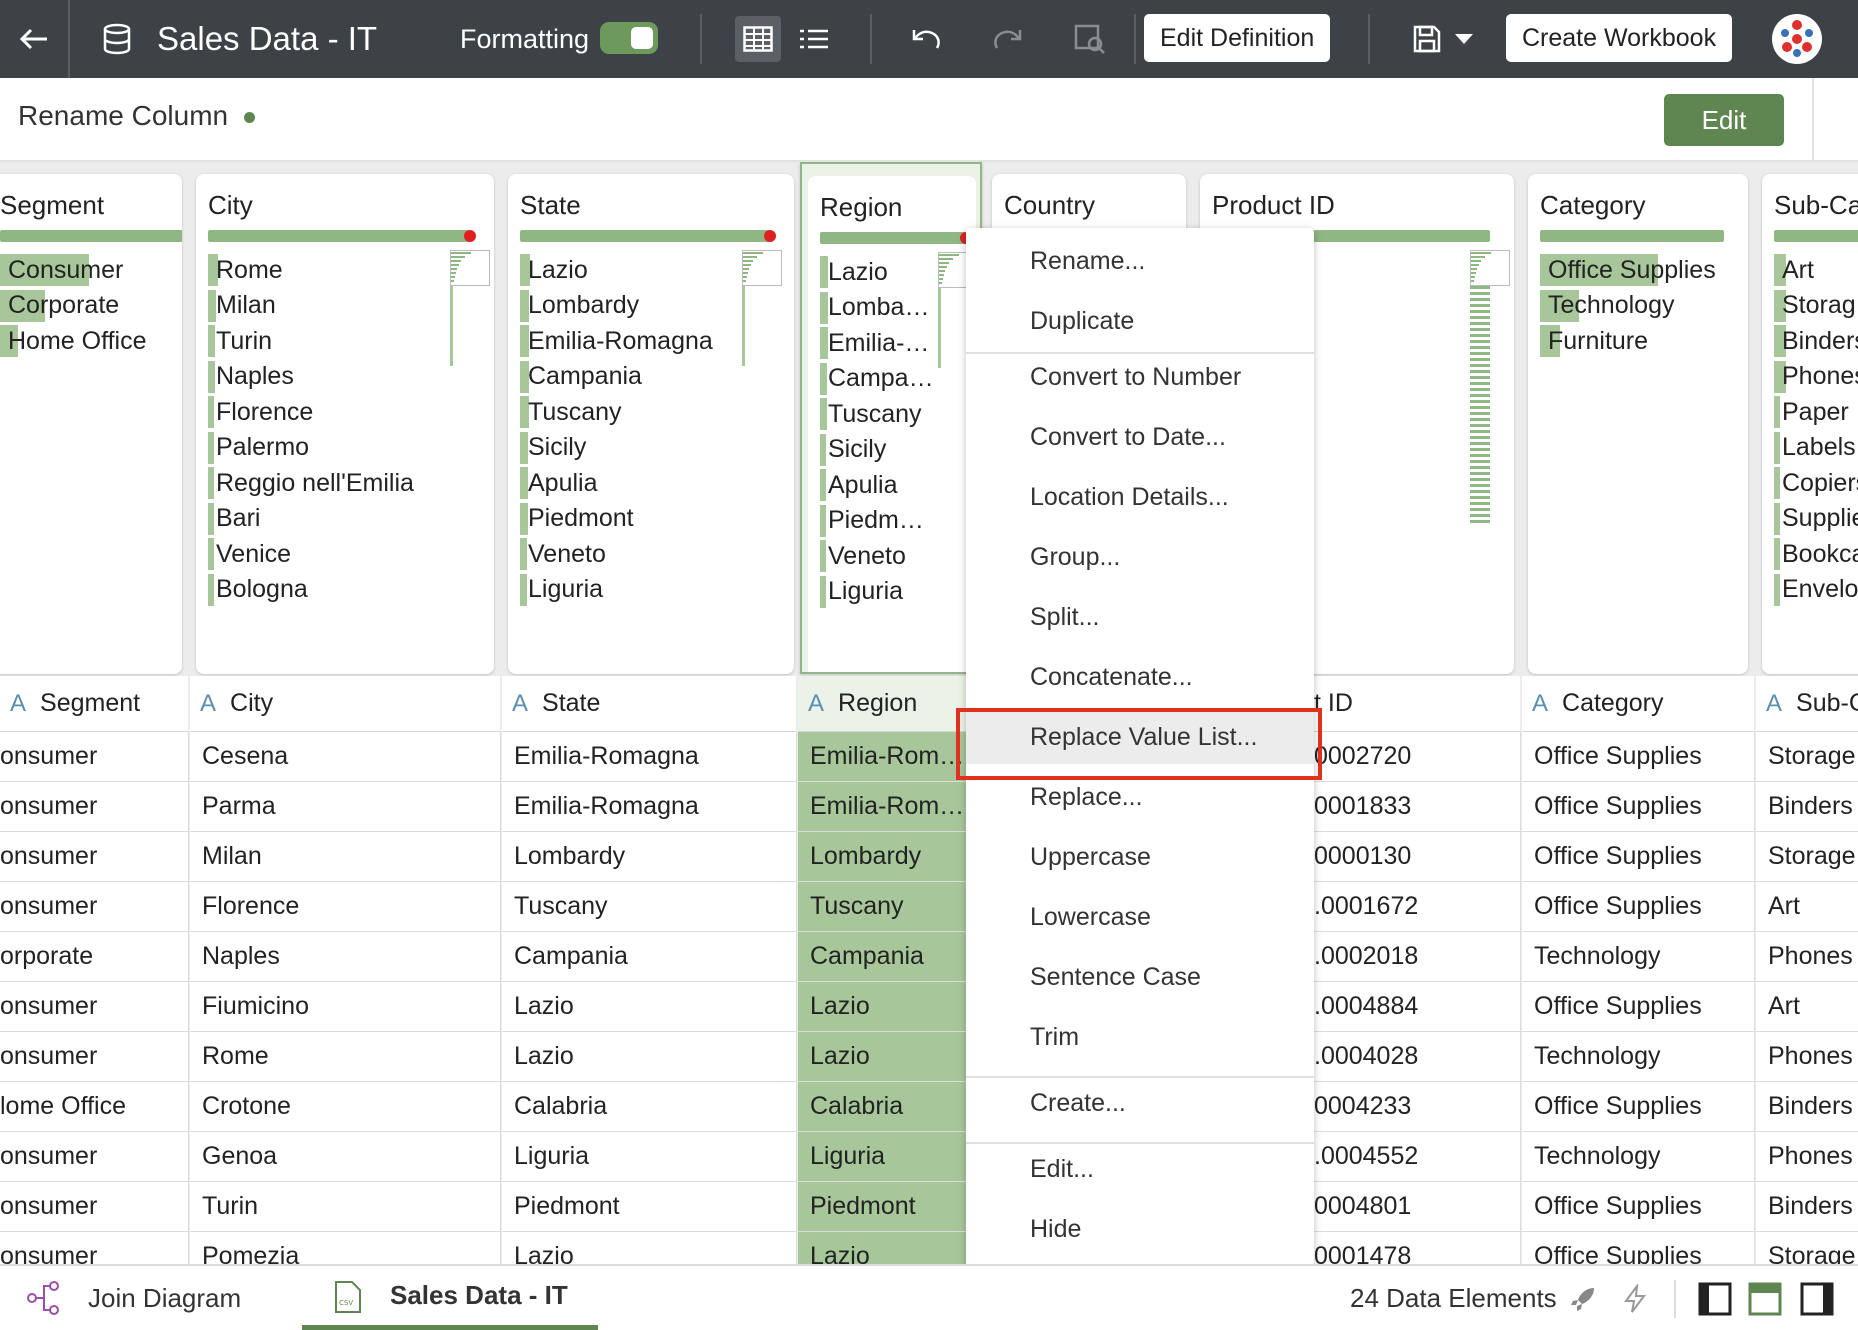 This screenshot has height=1330, width=1858. I want to click on table-cell: lome Office, so click(94, 1107).